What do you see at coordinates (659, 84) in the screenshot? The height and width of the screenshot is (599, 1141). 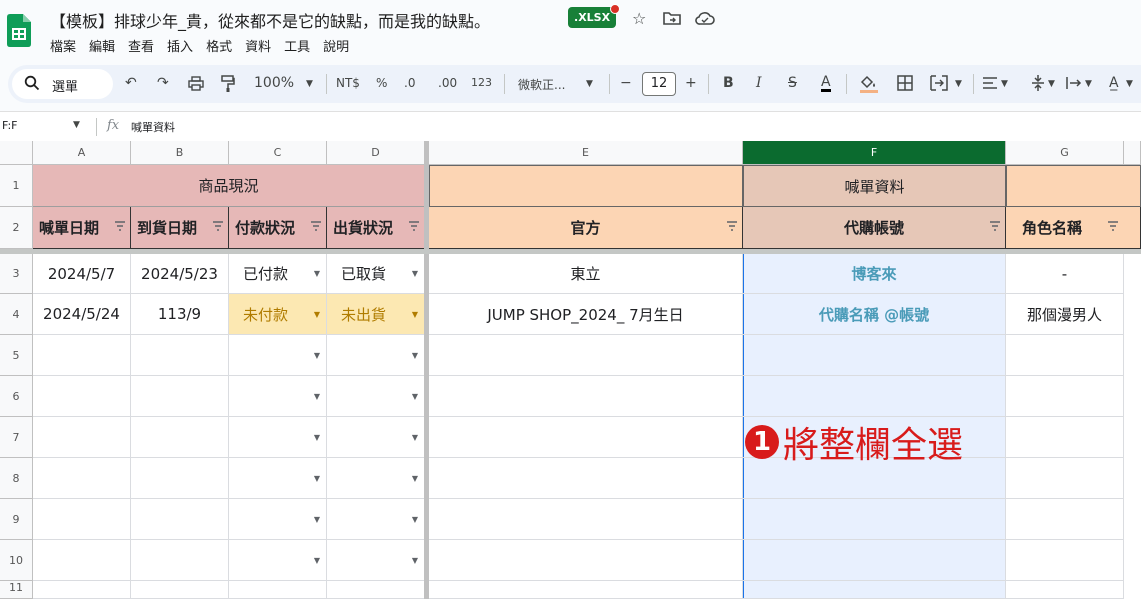 I see `font-size-input: 12` at bounding box center [659, 84].